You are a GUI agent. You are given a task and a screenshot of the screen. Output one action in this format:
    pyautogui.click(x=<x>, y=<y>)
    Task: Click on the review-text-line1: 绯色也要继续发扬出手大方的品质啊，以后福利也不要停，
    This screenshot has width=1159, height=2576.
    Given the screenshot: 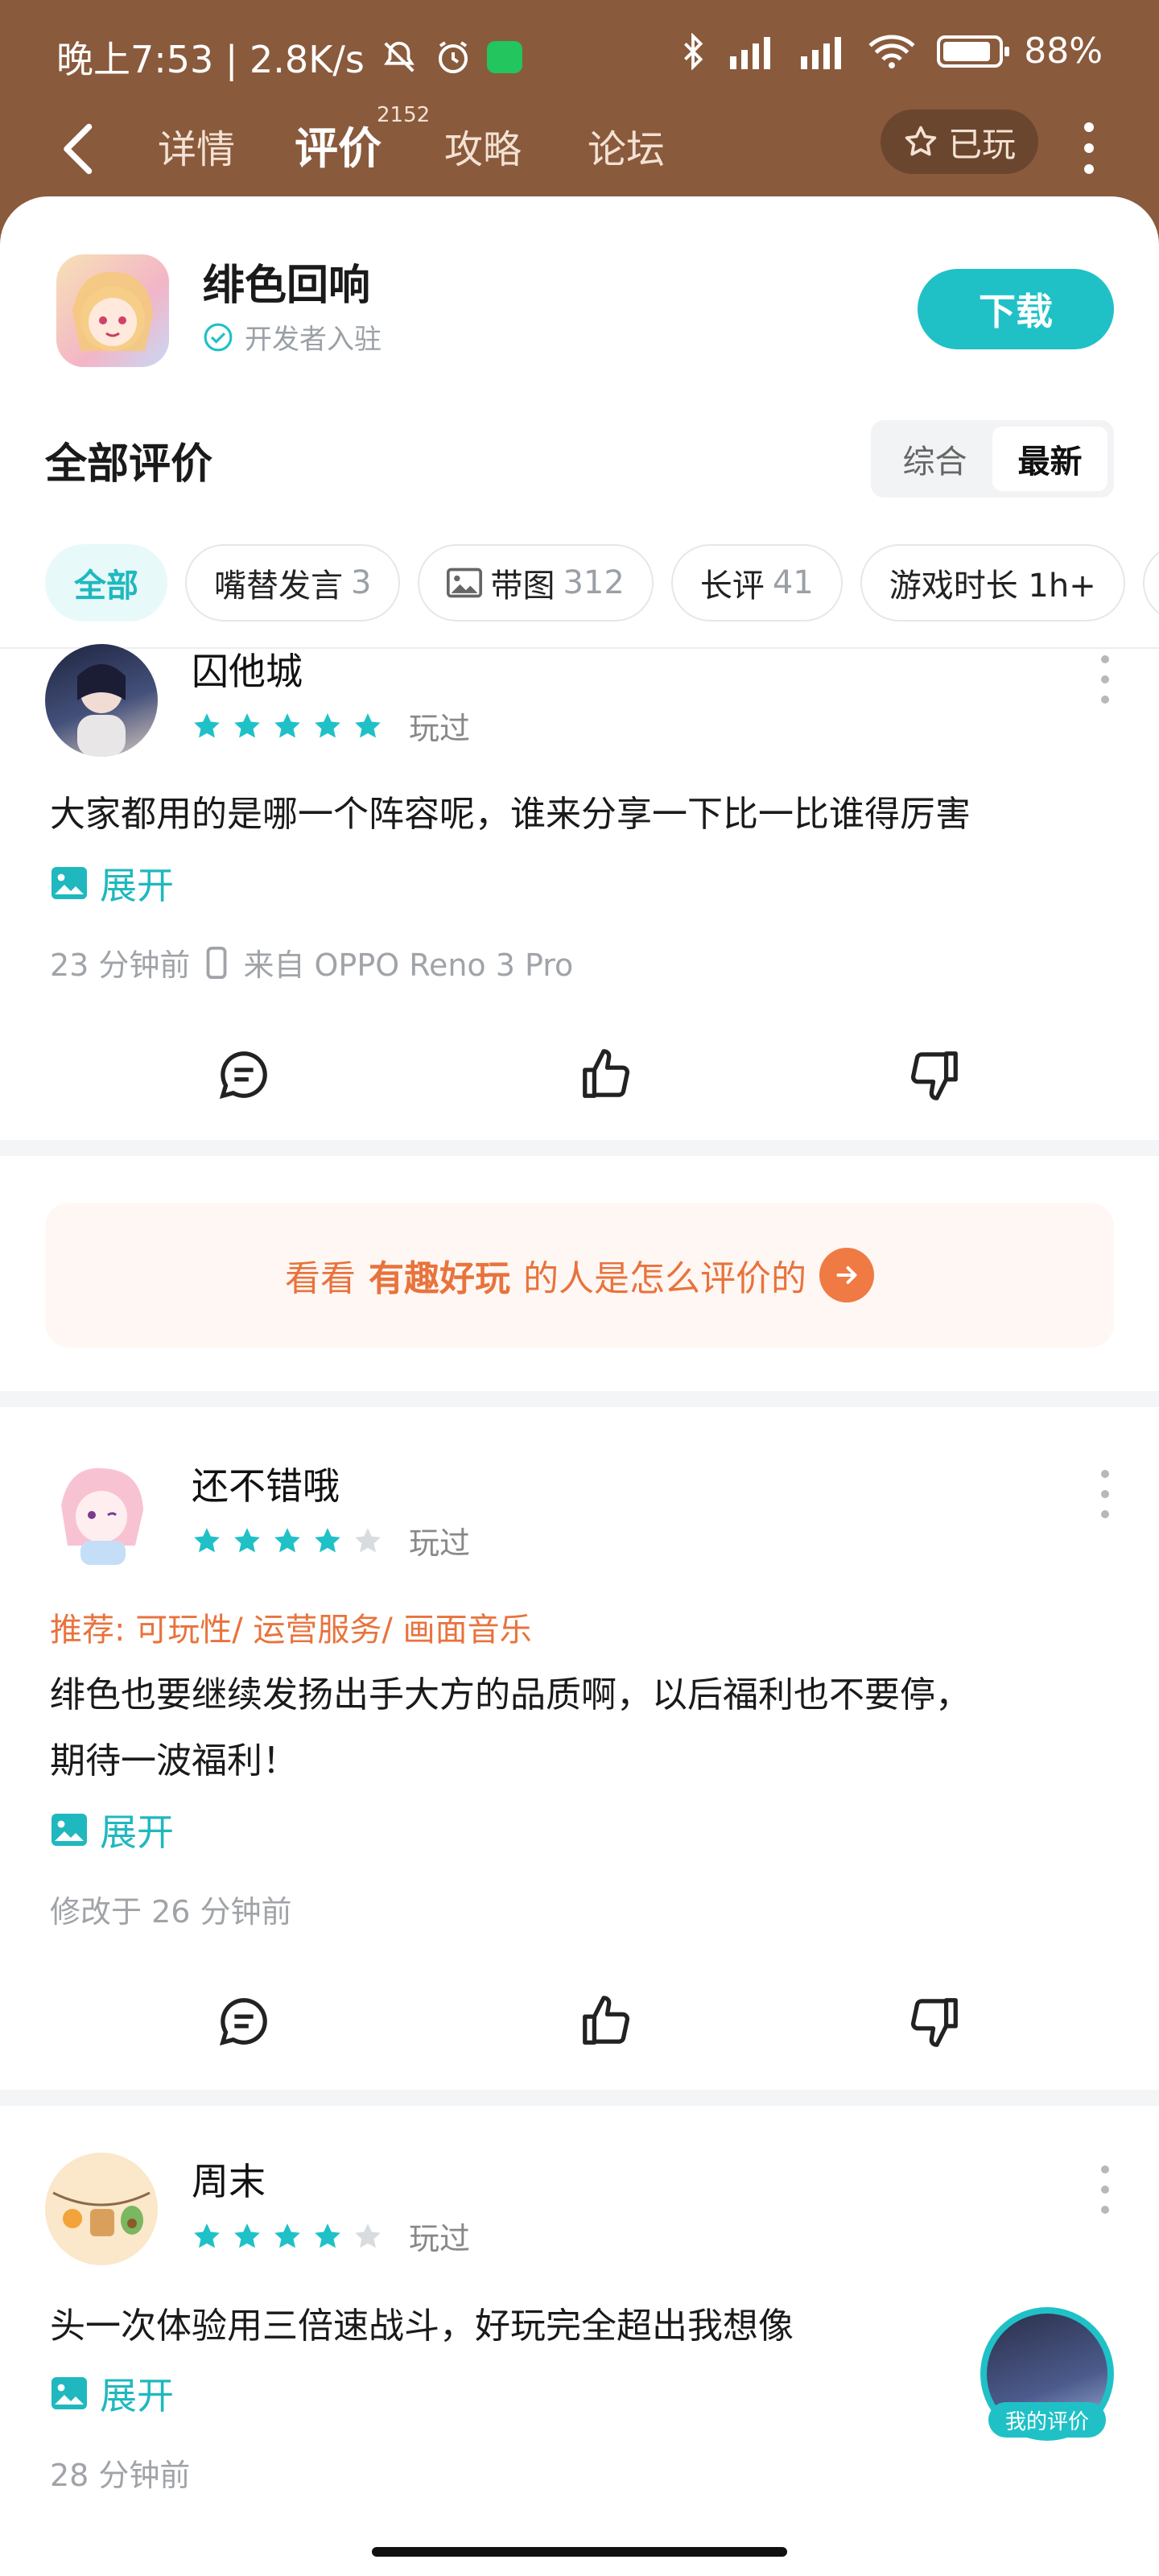 What is the action you would take?
    pyautogui.click(x=510, y=1694)
    